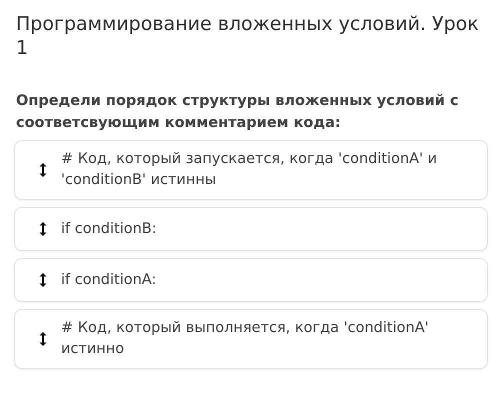 The height and width of the screenshot is (418, 500). Describe the element at coordinates (251, 229) in the screenshot. I see `draggable-answer-card: if conditionB:` at that location.